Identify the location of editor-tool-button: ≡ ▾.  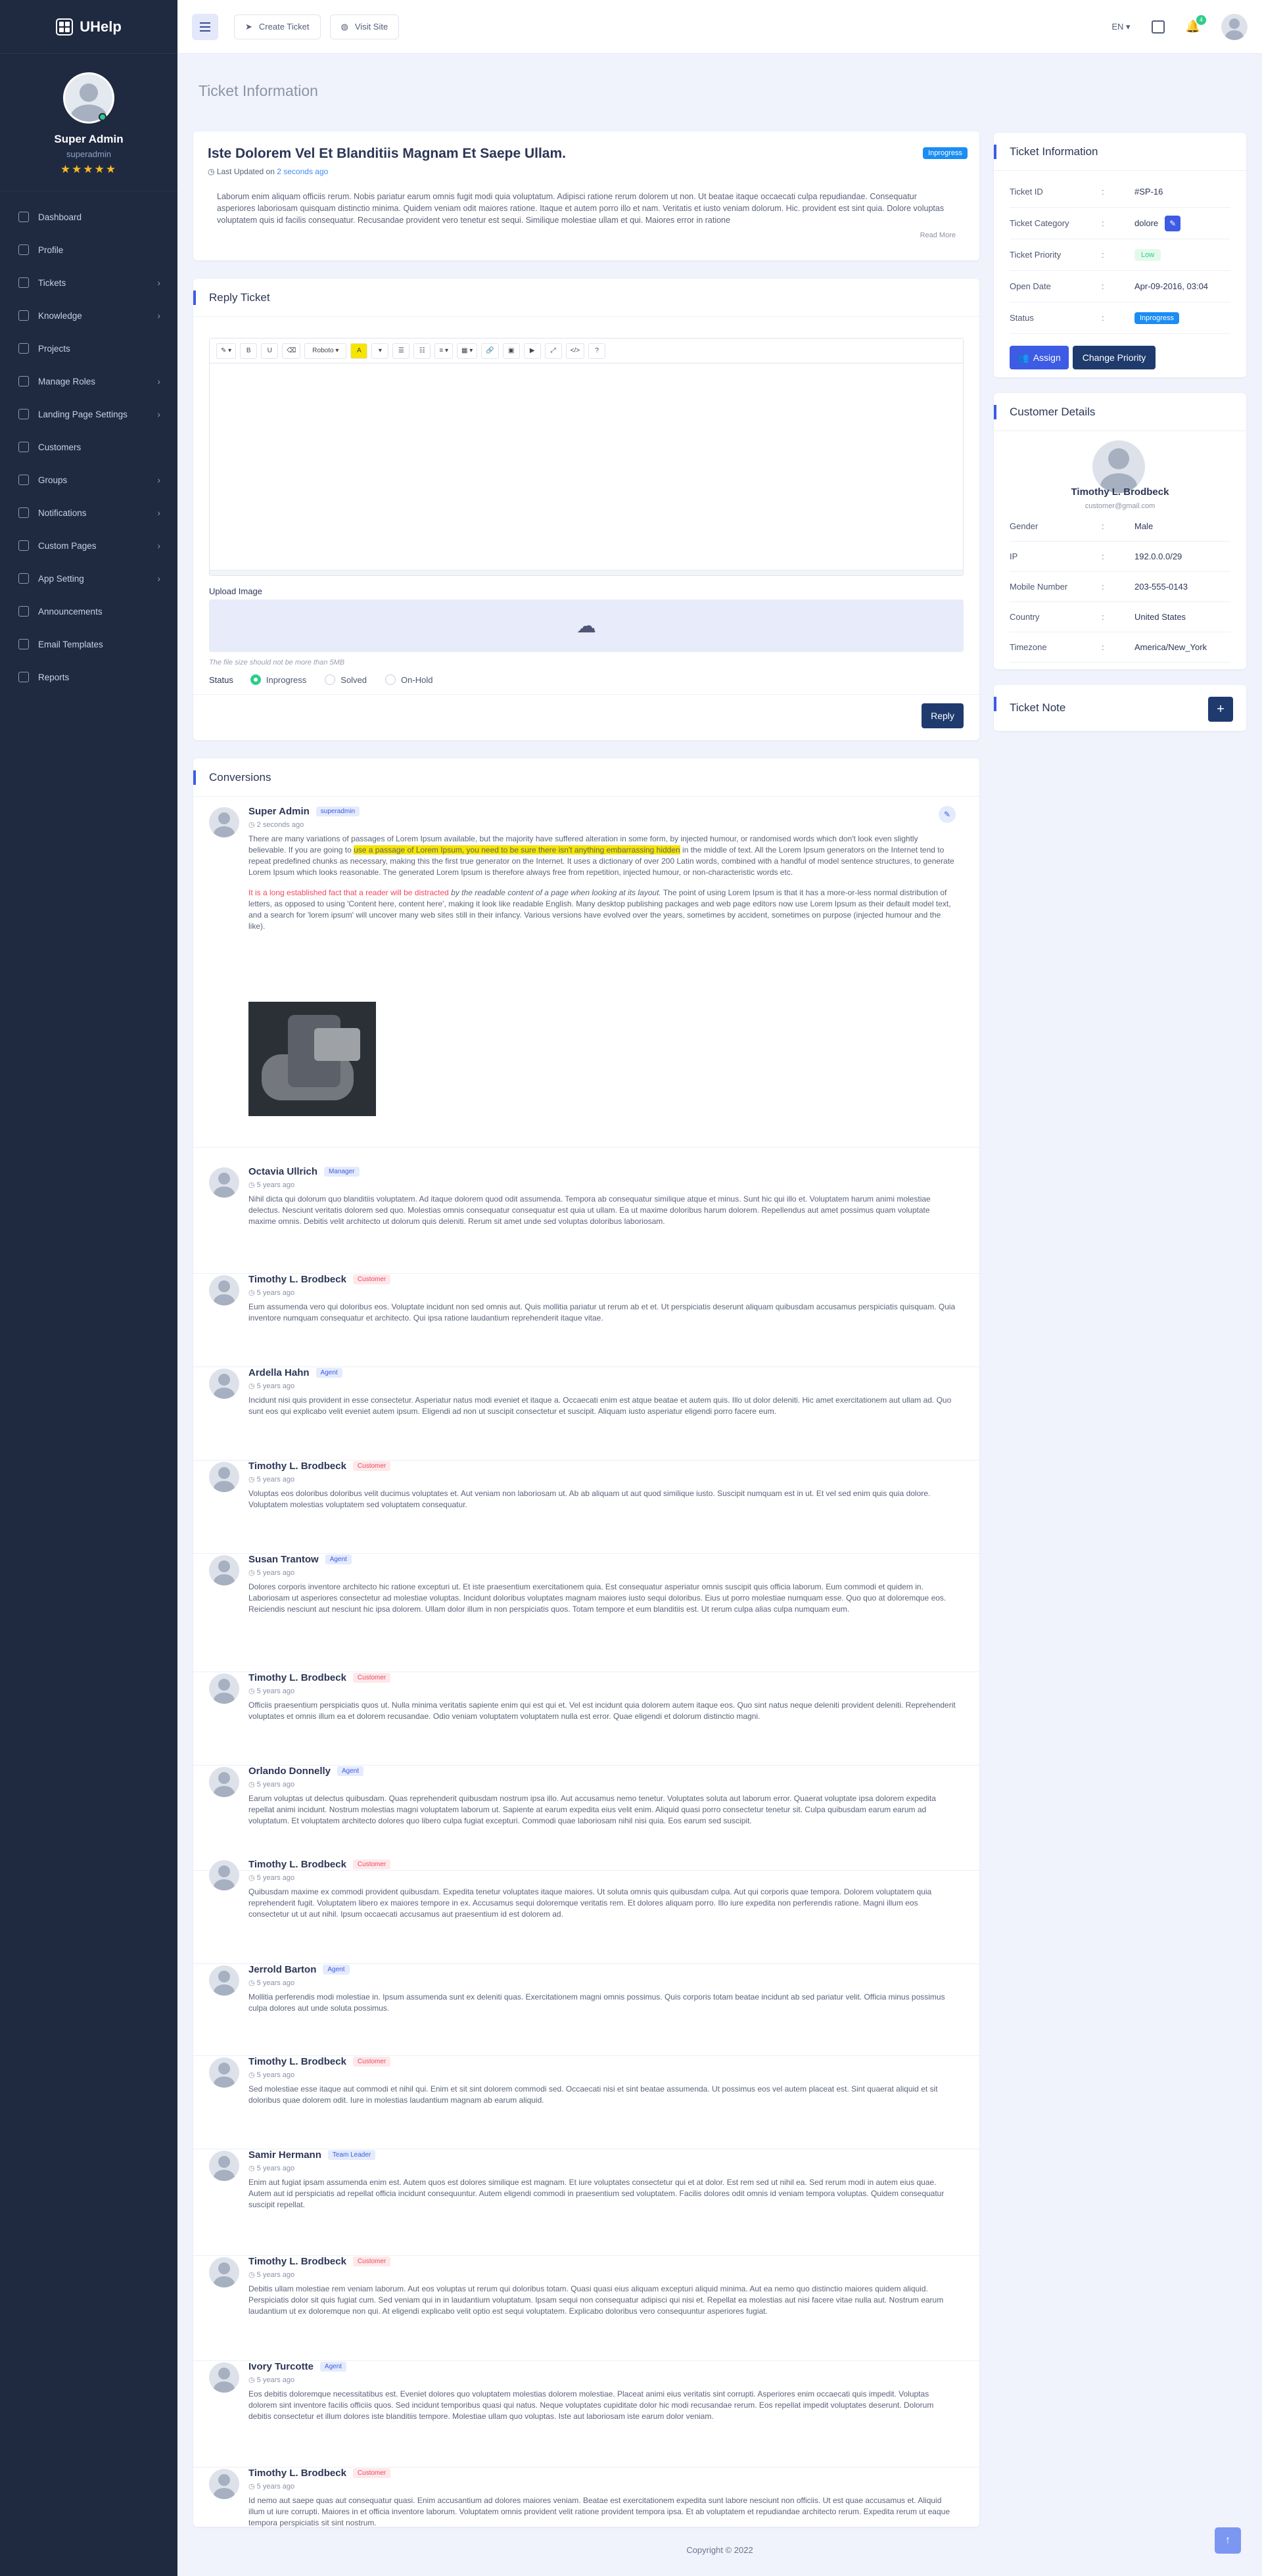
(444, 350).